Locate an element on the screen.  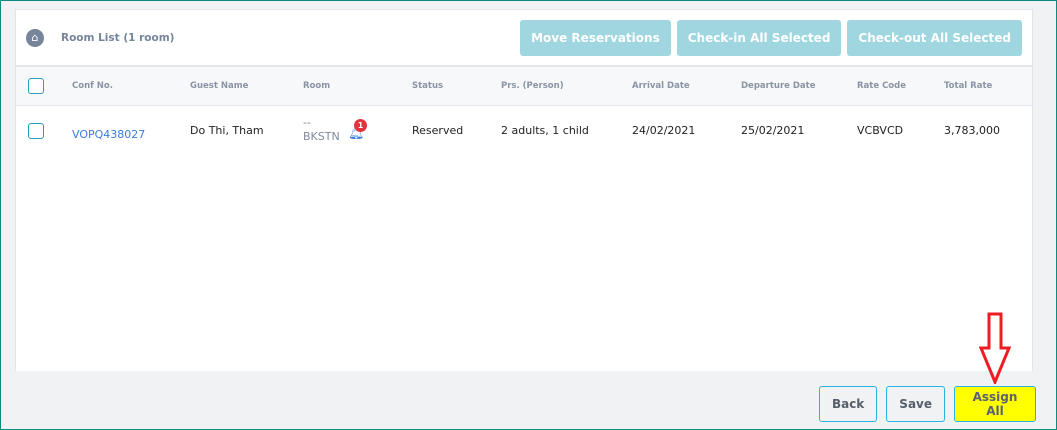
guest-name: Do Thi, Tham is located at coordinates (227, 130).